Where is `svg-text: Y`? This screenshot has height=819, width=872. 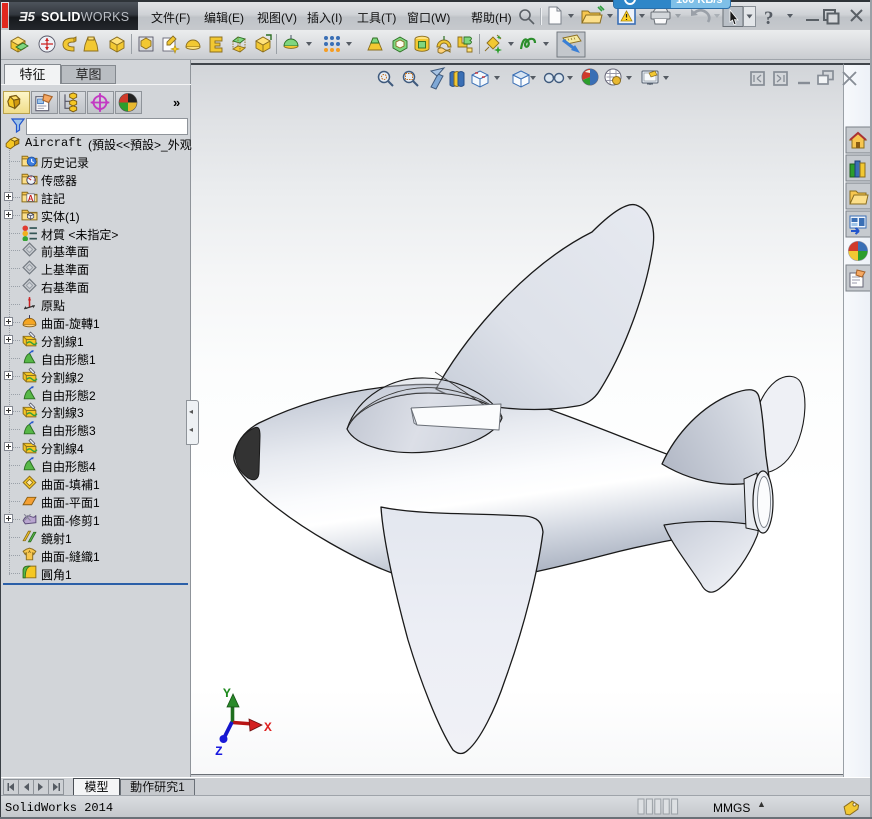 svg-text: Y is located at coordinates (227, 693).